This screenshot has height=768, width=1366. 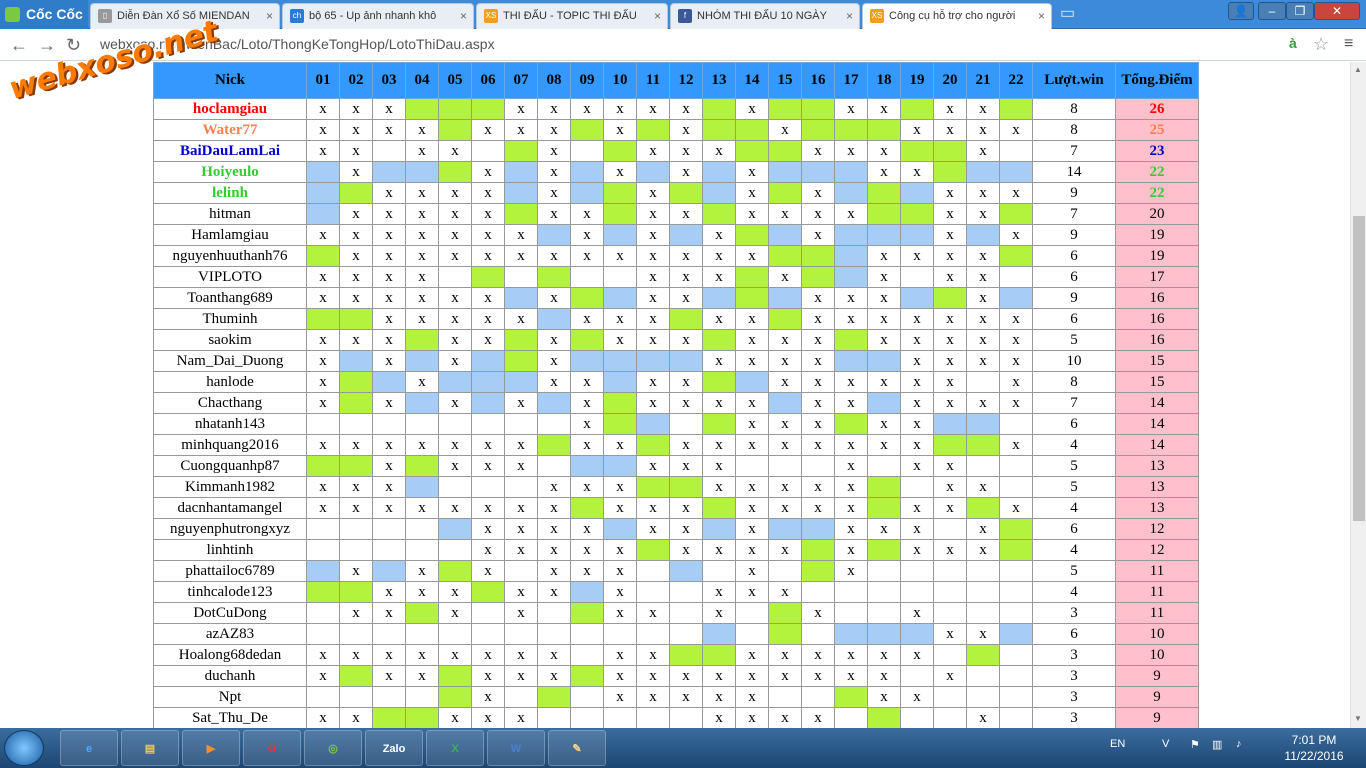 What do you see at coordinates (230, 109) in the screenshot?
I see `nick-cell: hoclamgiau` at bounding box center [230, 109].